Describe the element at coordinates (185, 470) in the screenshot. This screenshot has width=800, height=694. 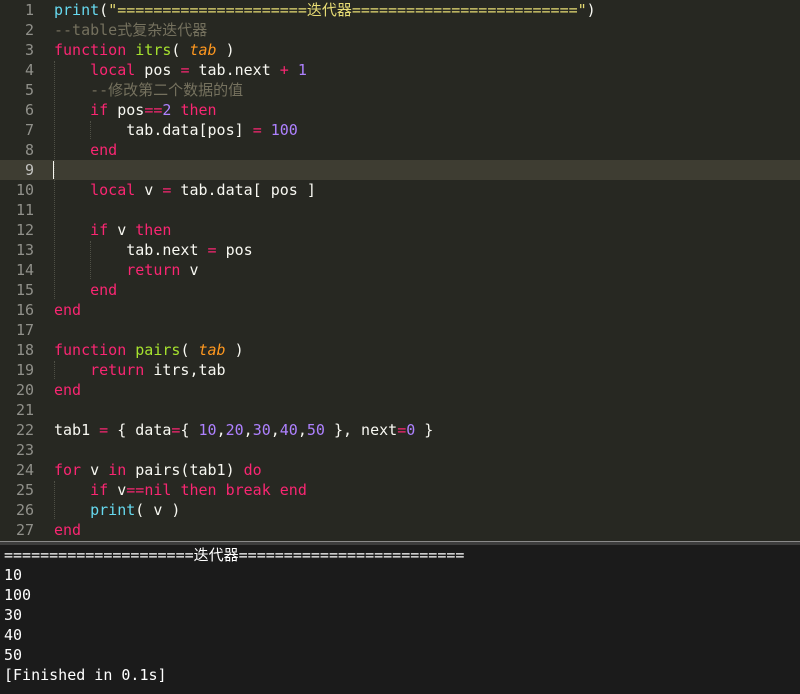
I see `code-token: pairs(tab1)` at that location.